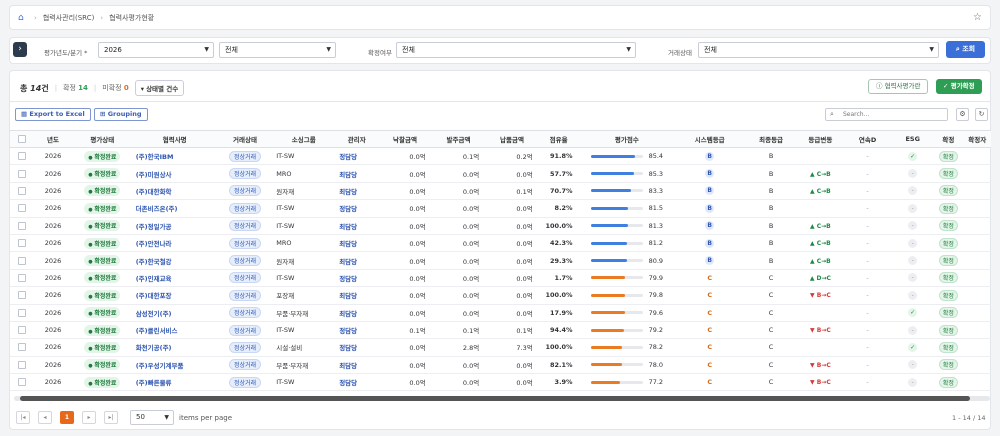  I want to click on col-header: 관리자, so click(357, 139).